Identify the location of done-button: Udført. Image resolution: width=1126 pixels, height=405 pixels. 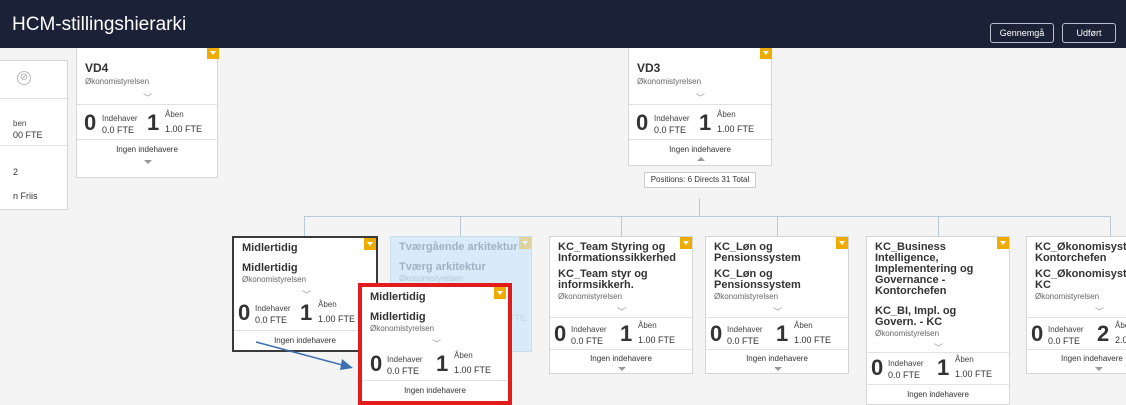
(1089, 33).